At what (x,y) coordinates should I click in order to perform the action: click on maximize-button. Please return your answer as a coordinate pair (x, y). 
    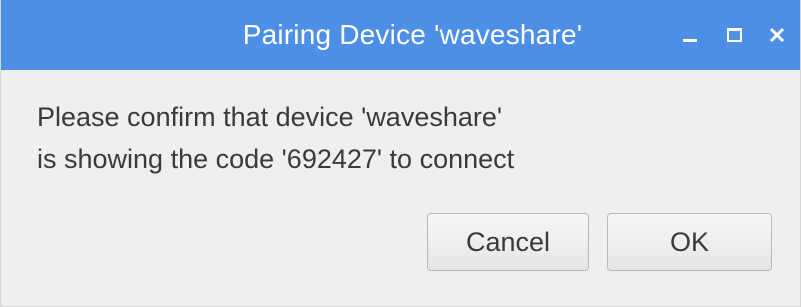
    Looking at the image, I should click on (734, 35).